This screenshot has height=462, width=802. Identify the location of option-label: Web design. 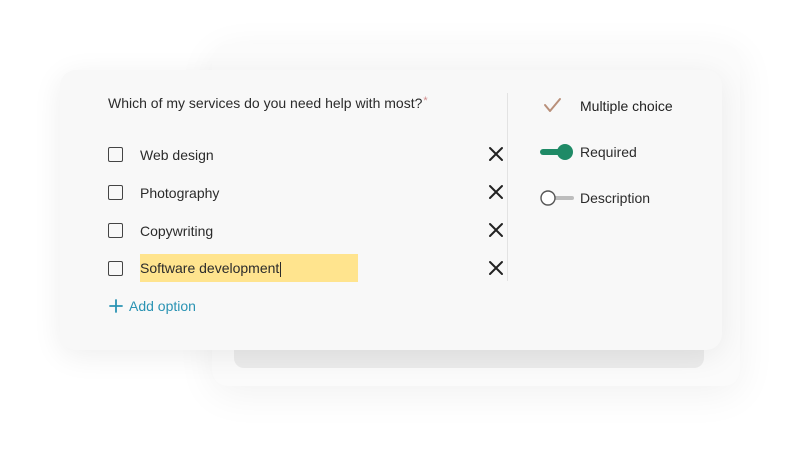
(177, 155).